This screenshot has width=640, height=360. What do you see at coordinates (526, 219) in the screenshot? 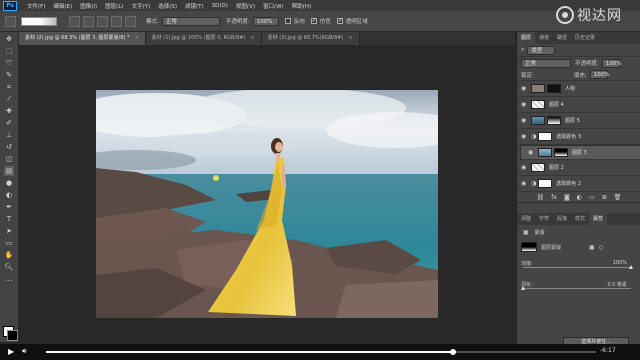
I see `tab-adjustments: 调整` at bounding box center [526, 219].